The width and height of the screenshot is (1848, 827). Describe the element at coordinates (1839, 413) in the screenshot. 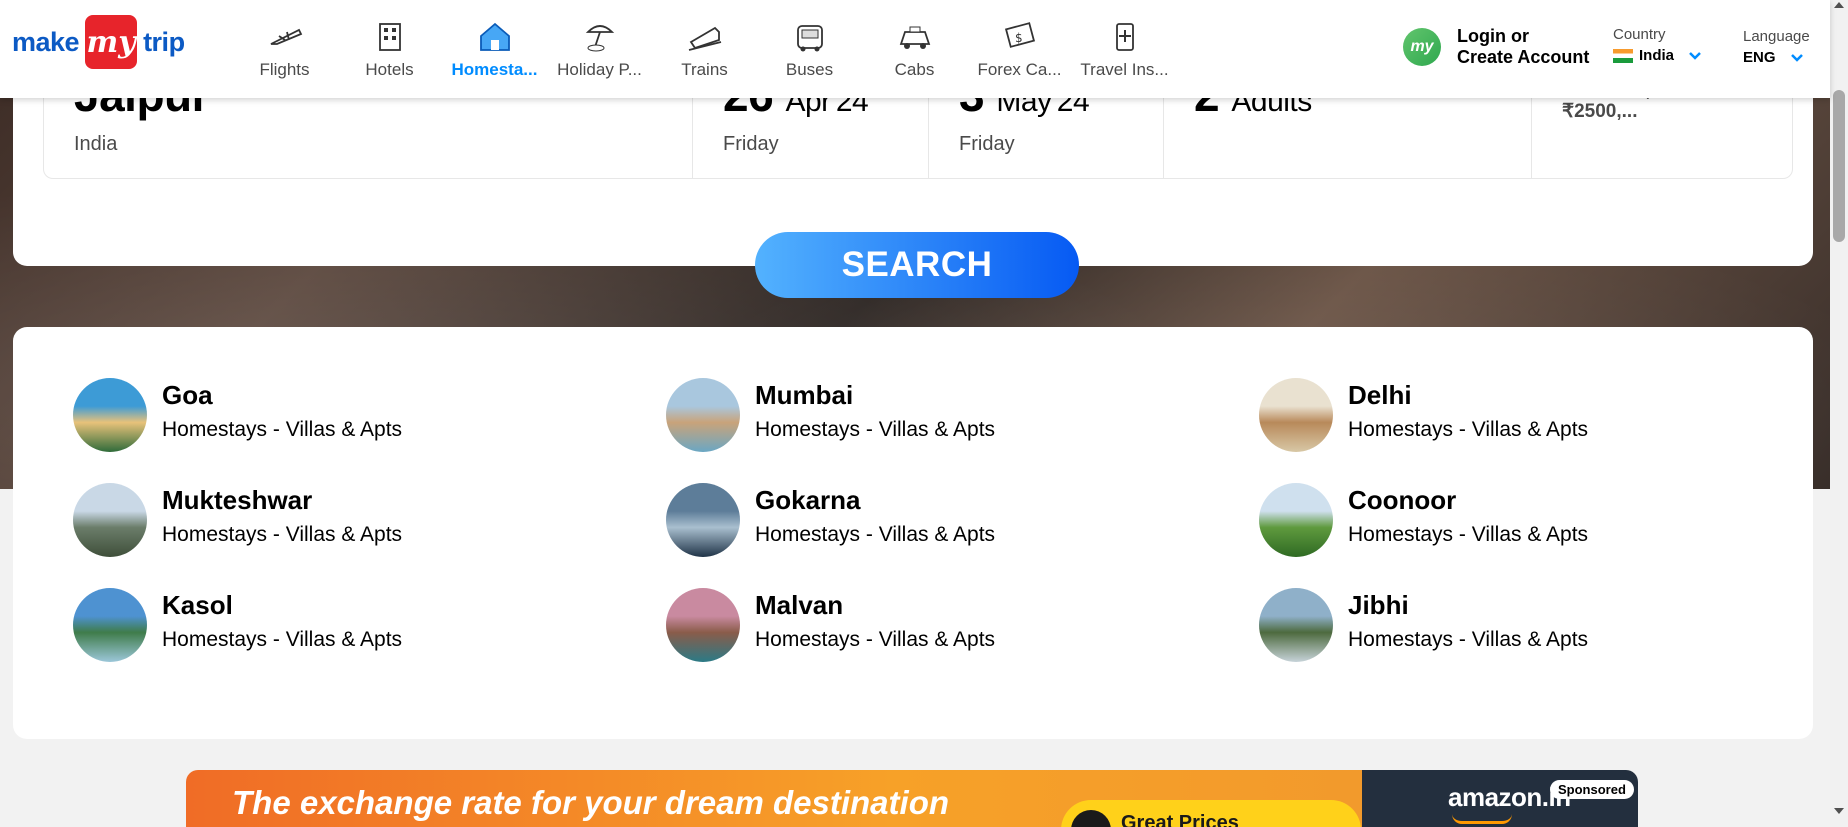

I see `page-scrollbar` at that location.